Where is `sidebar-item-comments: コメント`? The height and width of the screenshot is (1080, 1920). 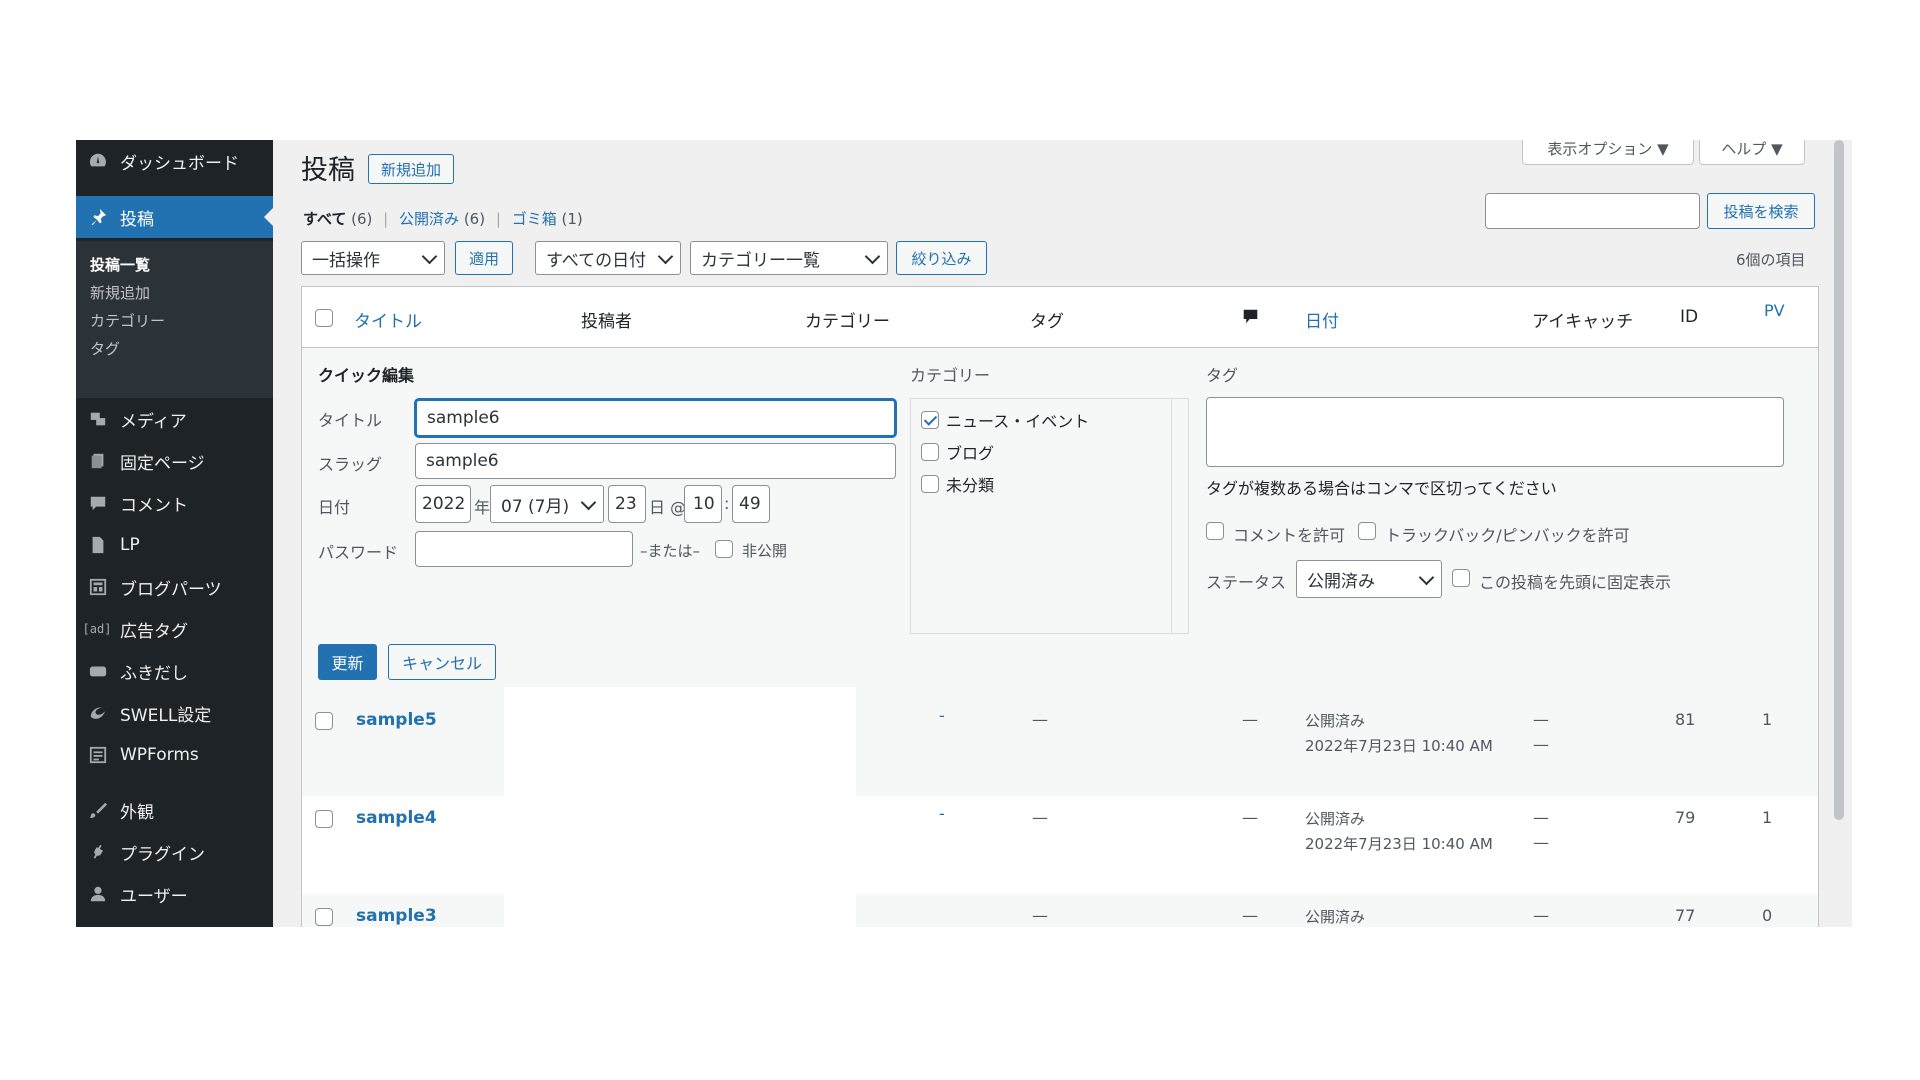
sidebar-item-comments: コメント is located at coordinates (174, 503).